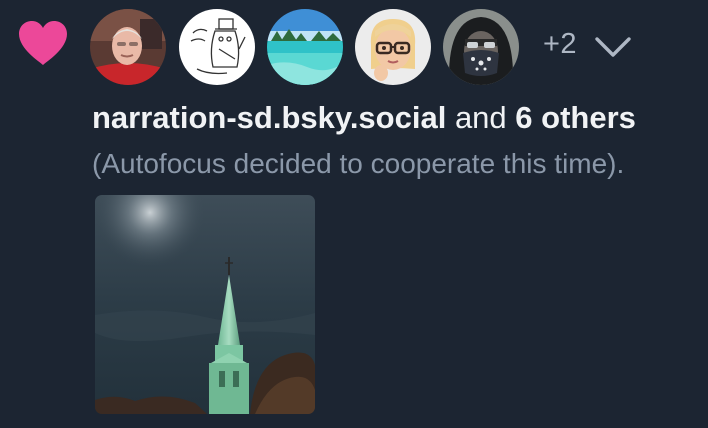 The width and height of the screenshot is (708, 428). What do you see at coordinates (217, 47) in the screenshot?
I see `avatar-sketch-drawing-icon` at bounding box center [217, 47].